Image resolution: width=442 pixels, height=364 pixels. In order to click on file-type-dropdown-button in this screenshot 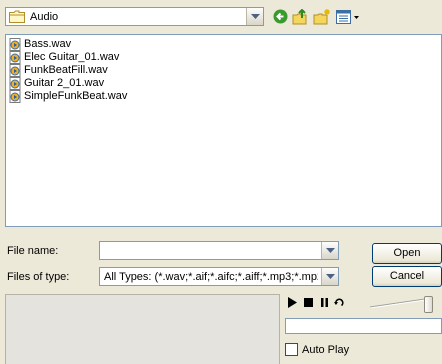, I will do `click(329, 276)`.